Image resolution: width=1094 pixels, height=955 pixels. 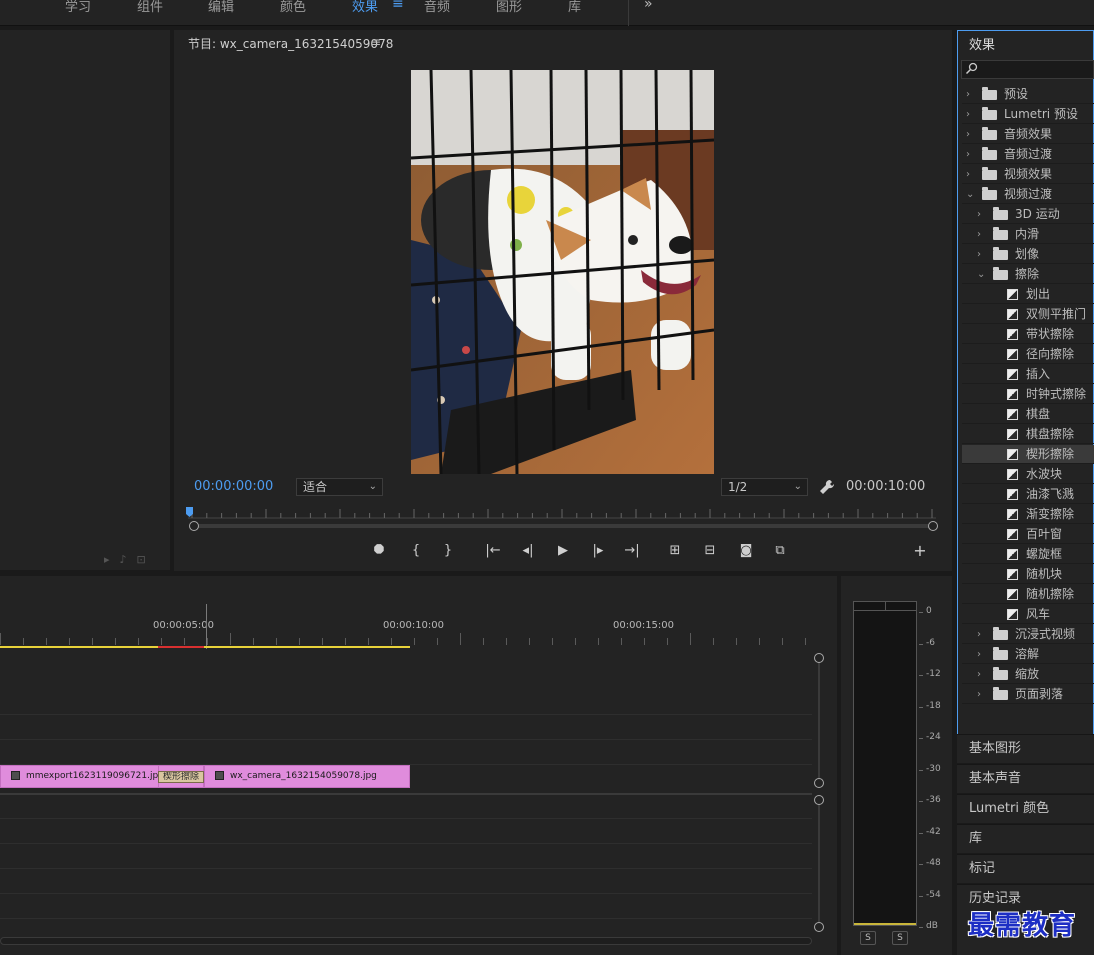 I want to click on audio-scroll-handle-bottom, so click(x=819, y=927).